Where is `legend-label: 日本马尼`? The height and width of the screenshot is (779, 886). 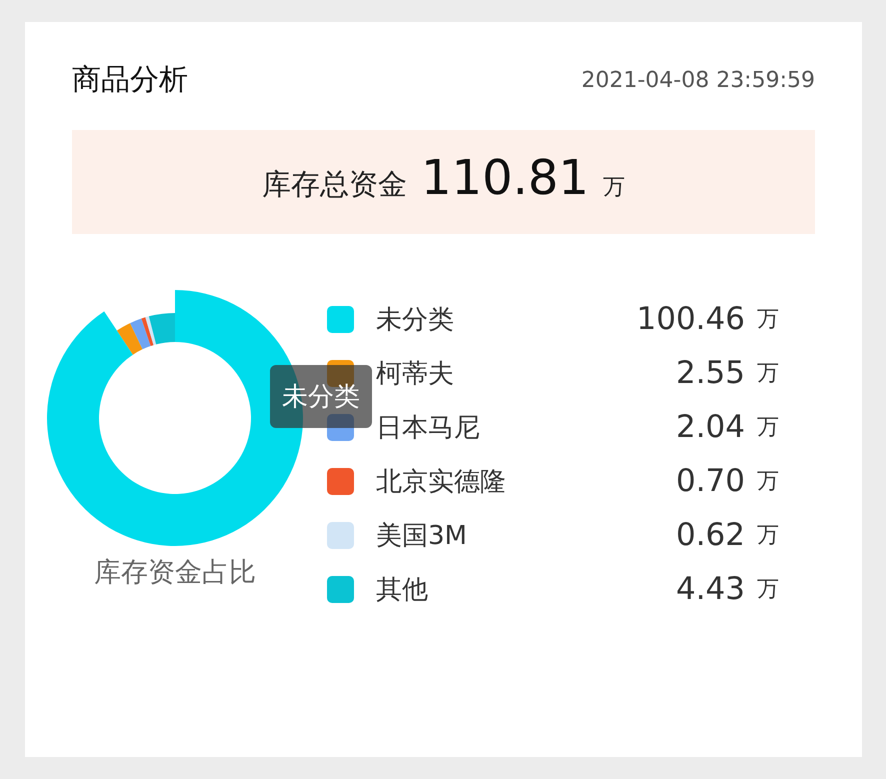 legend-label: 日本马尼 is located at coordinates (526, 427).